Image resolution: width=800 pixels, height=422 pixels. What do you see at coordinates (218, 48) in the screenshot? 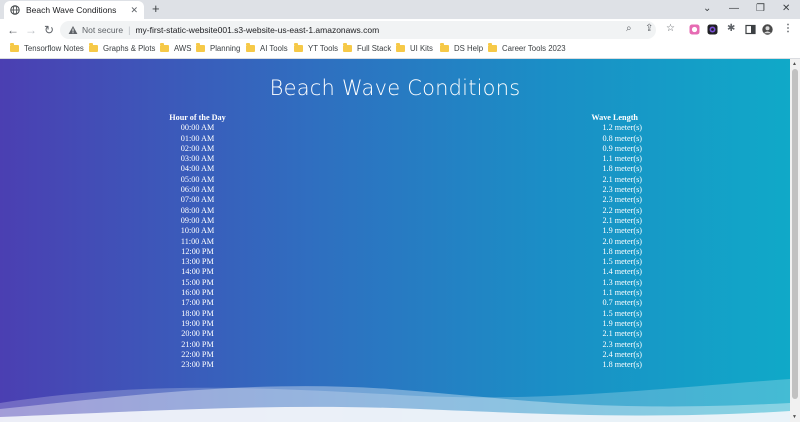
I see `bookmark-folder: Planning` at bounding box center [218, 48].